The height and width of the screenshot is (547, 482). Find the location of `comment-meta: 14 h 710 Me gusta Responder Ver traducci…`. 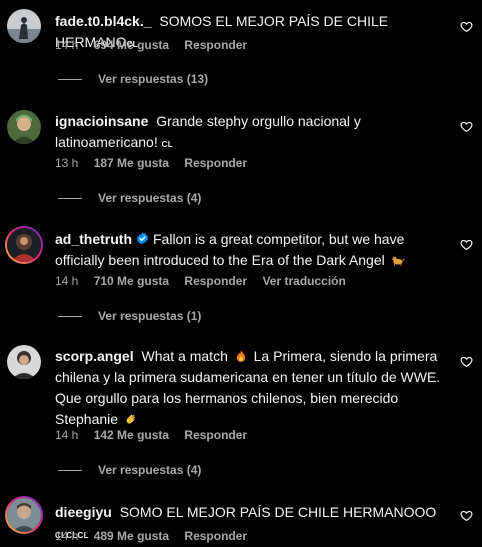

comment-meta: 14 h 710 Me gusta Responder Ver traducci… is located at coordinates (206, 281).